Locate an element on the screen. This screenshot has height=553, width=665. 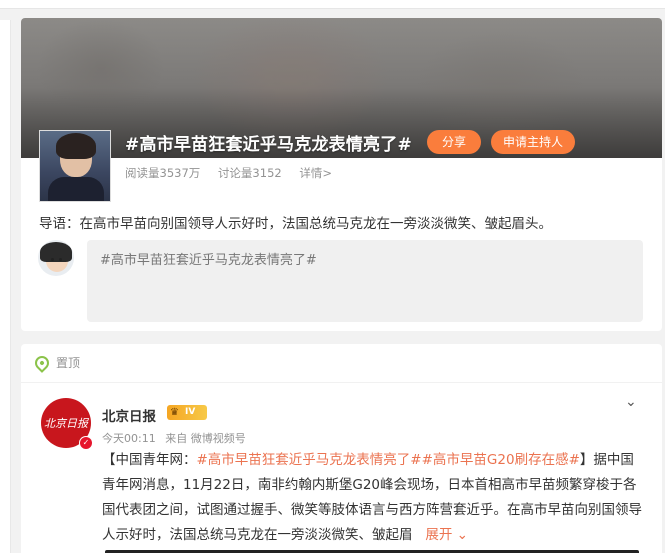
divider is located at coordinates (341, 382).